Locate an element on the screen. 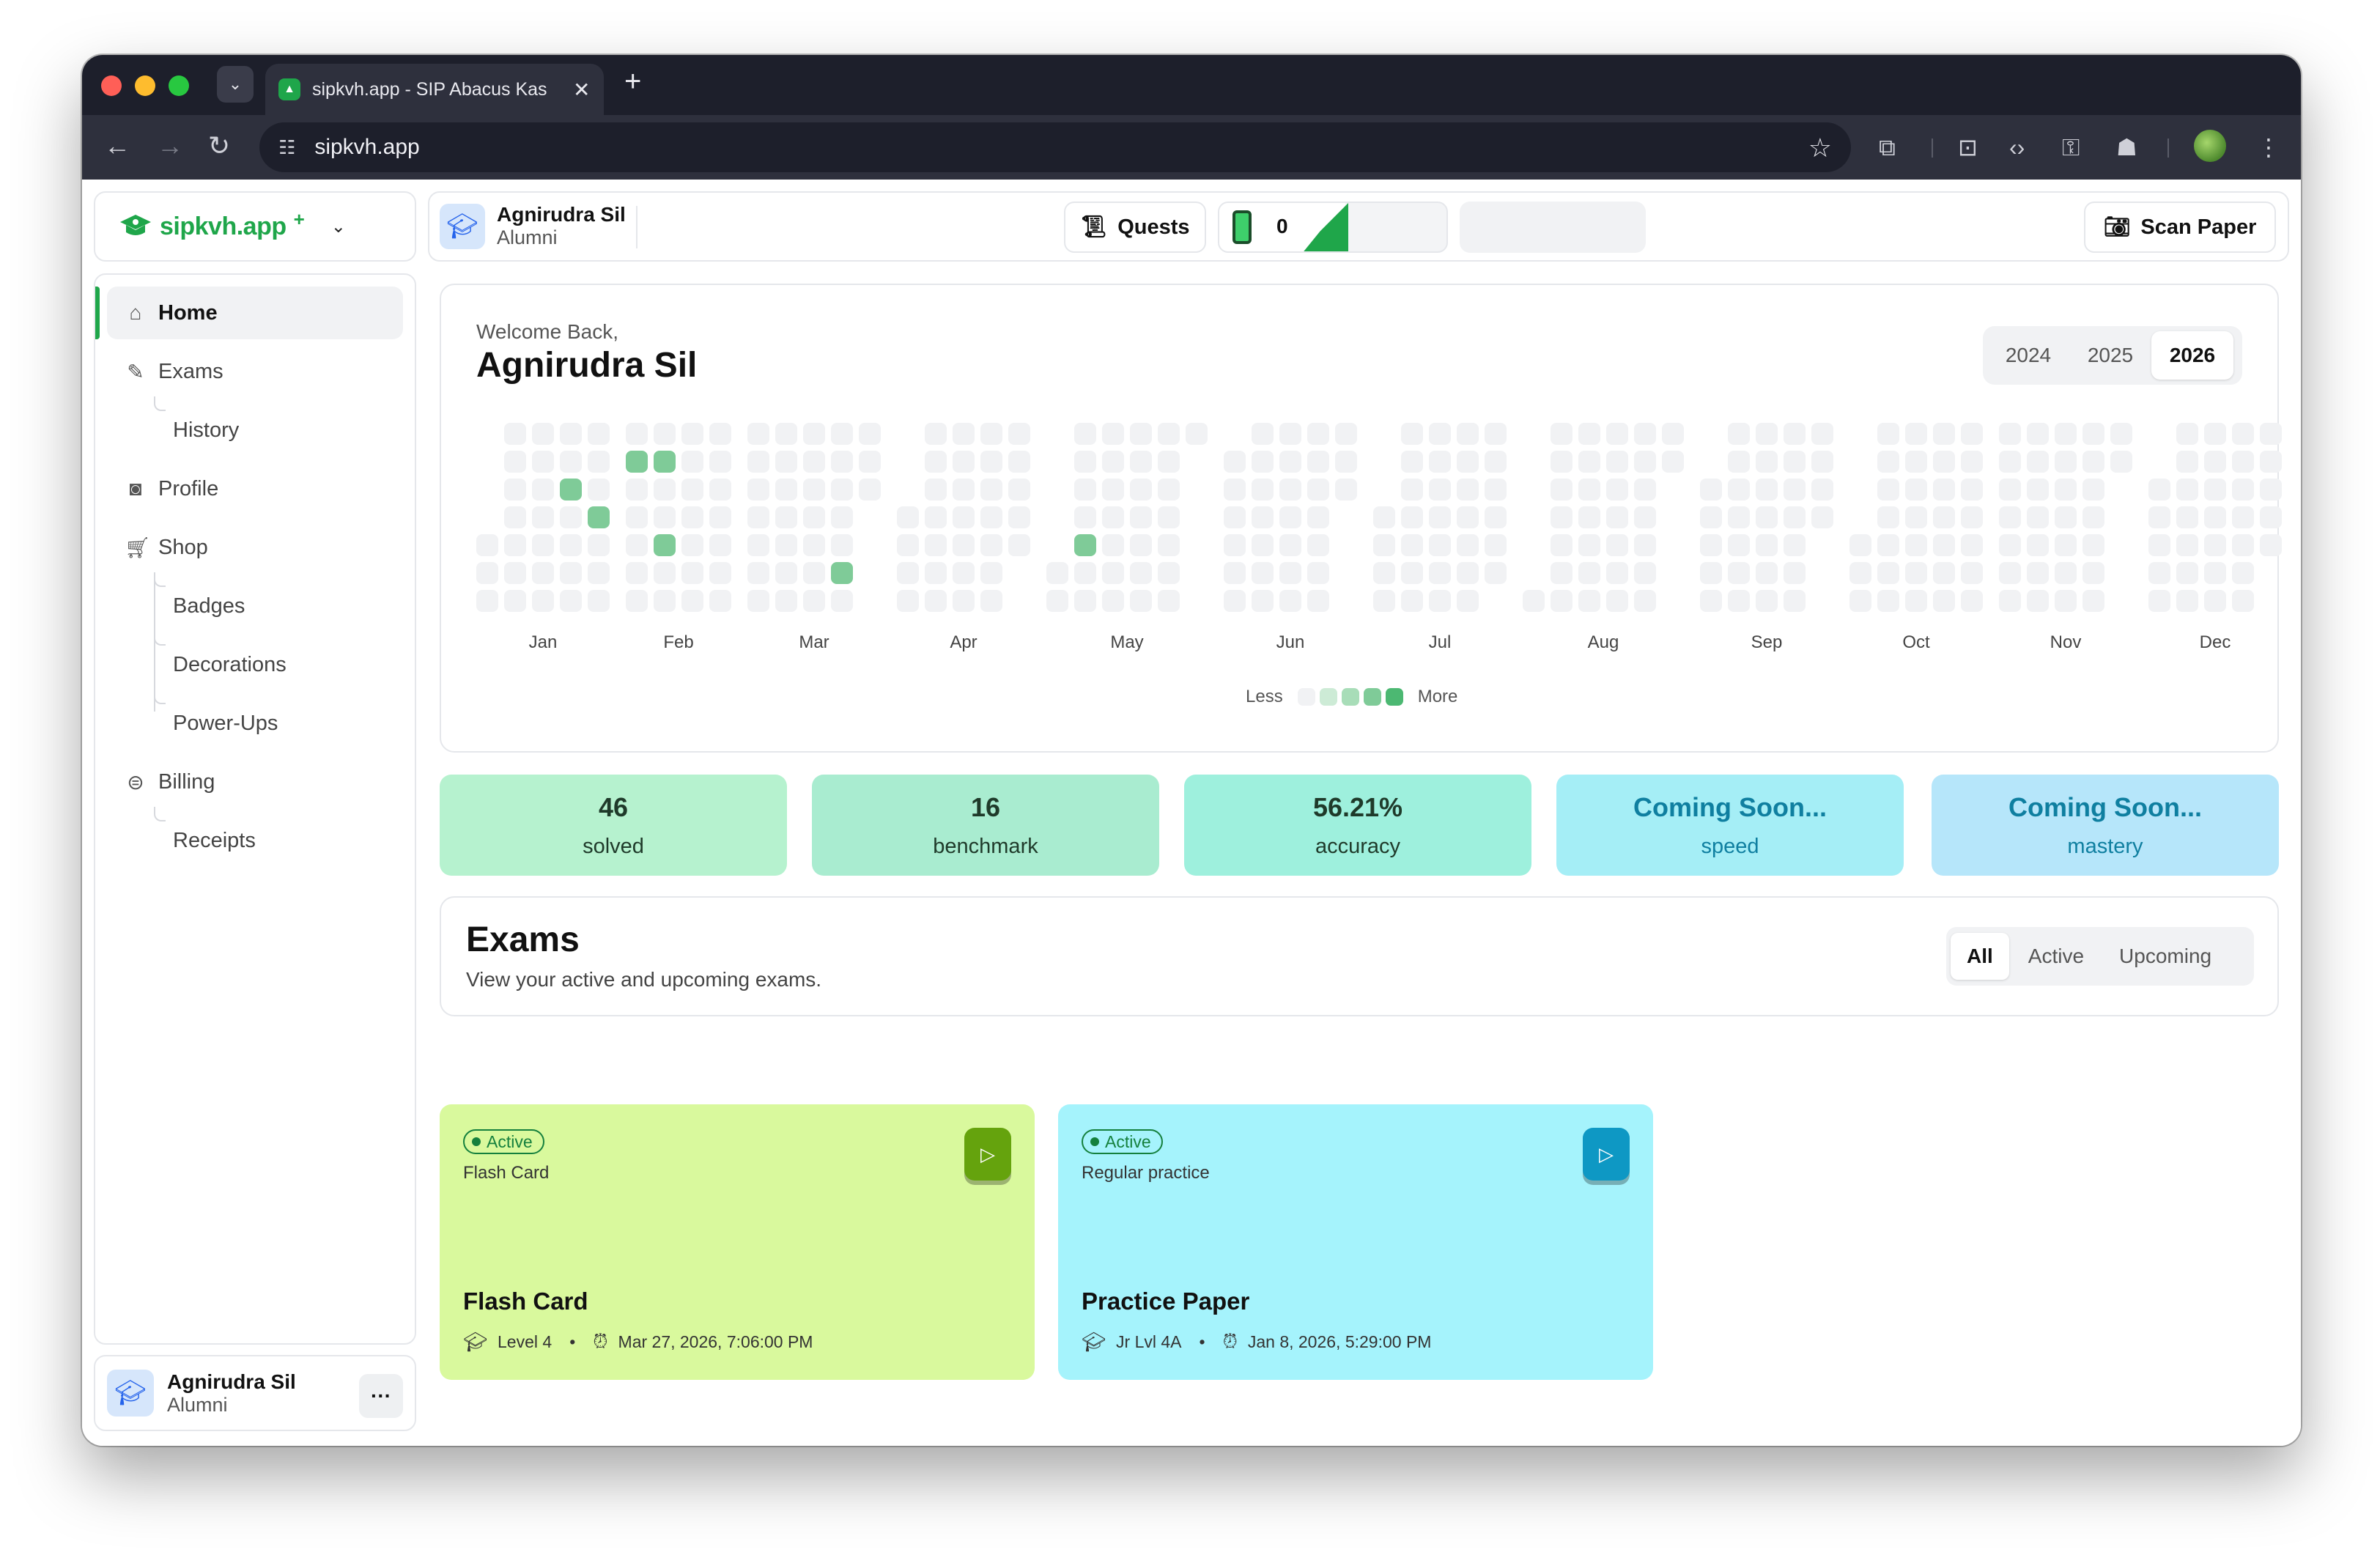 Image resolution: width=2380 pixels, height=1555 pixels. browser-tab: ▲ sipkvh.app - SIP Abacus Kas ✕ is located at coordinates (434, 90).